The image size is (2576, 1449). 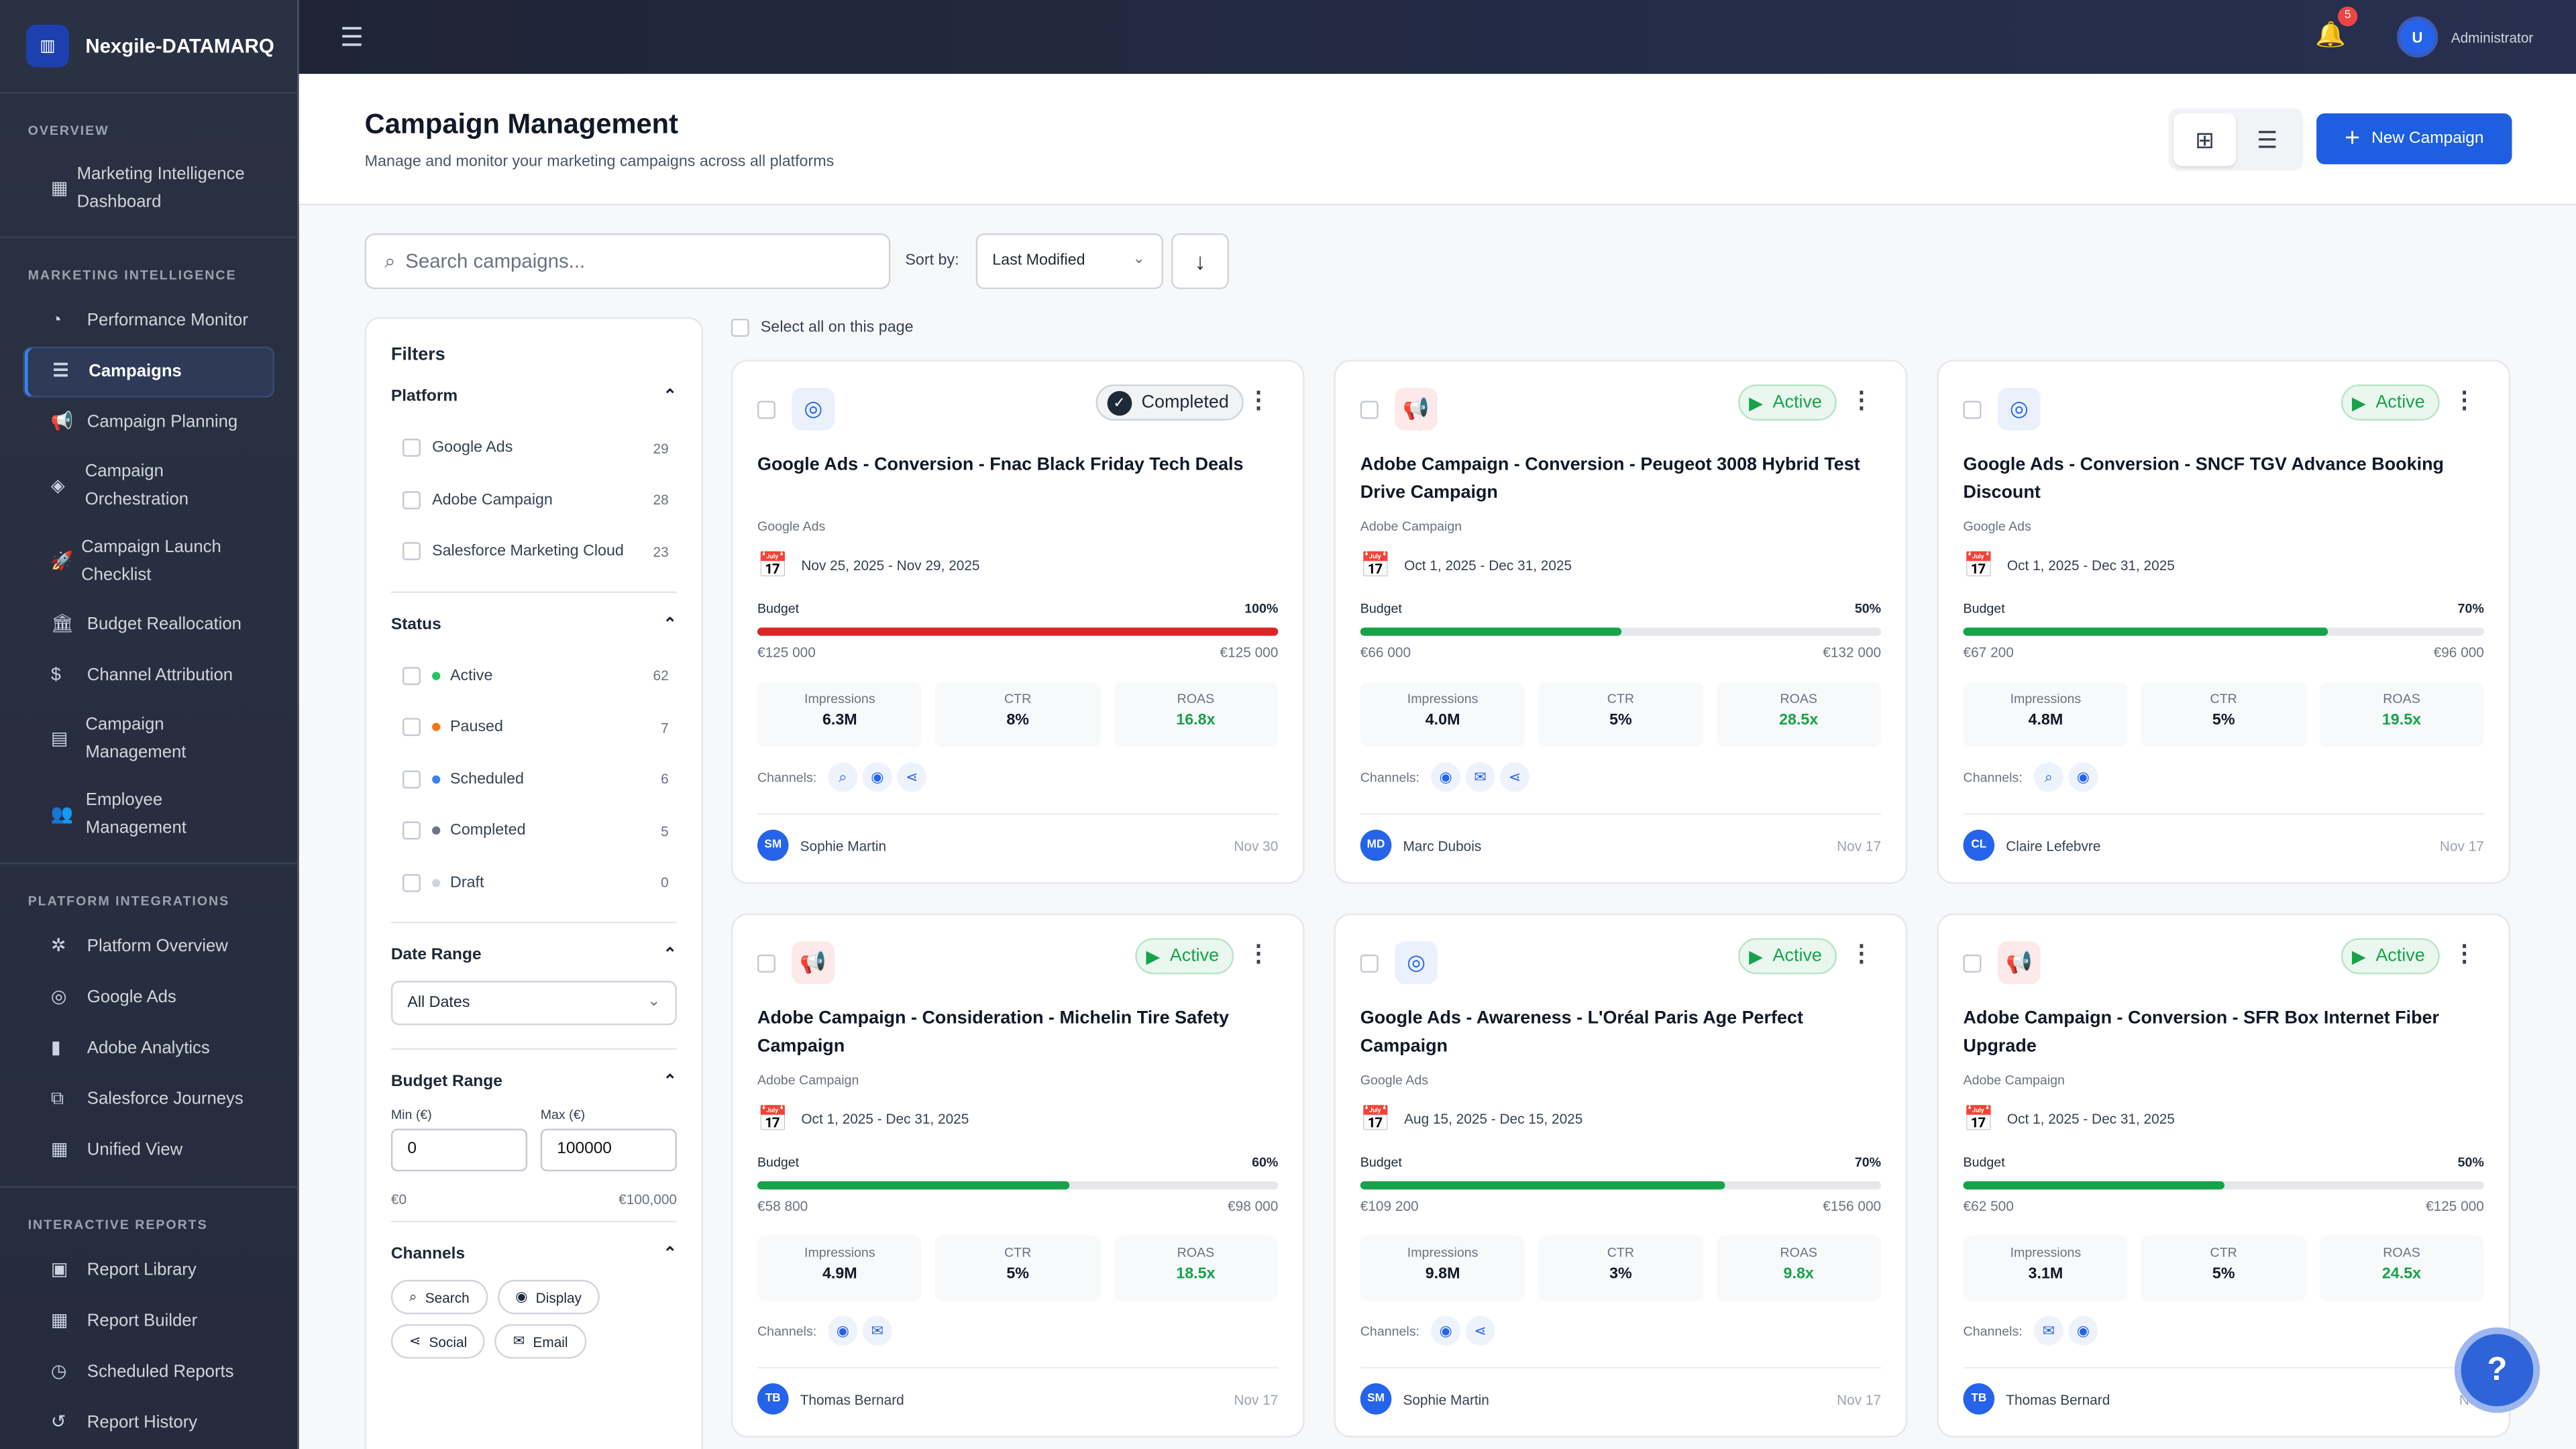 I want to click on new-campaign-button: + New Campaign, so click(x=2414, y=138).